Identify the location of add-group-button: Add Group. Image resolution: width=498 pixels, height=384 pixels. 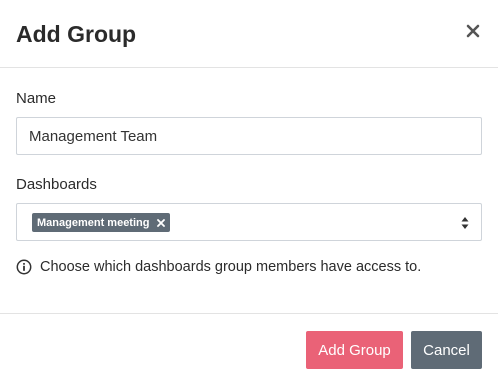
(354, 350).